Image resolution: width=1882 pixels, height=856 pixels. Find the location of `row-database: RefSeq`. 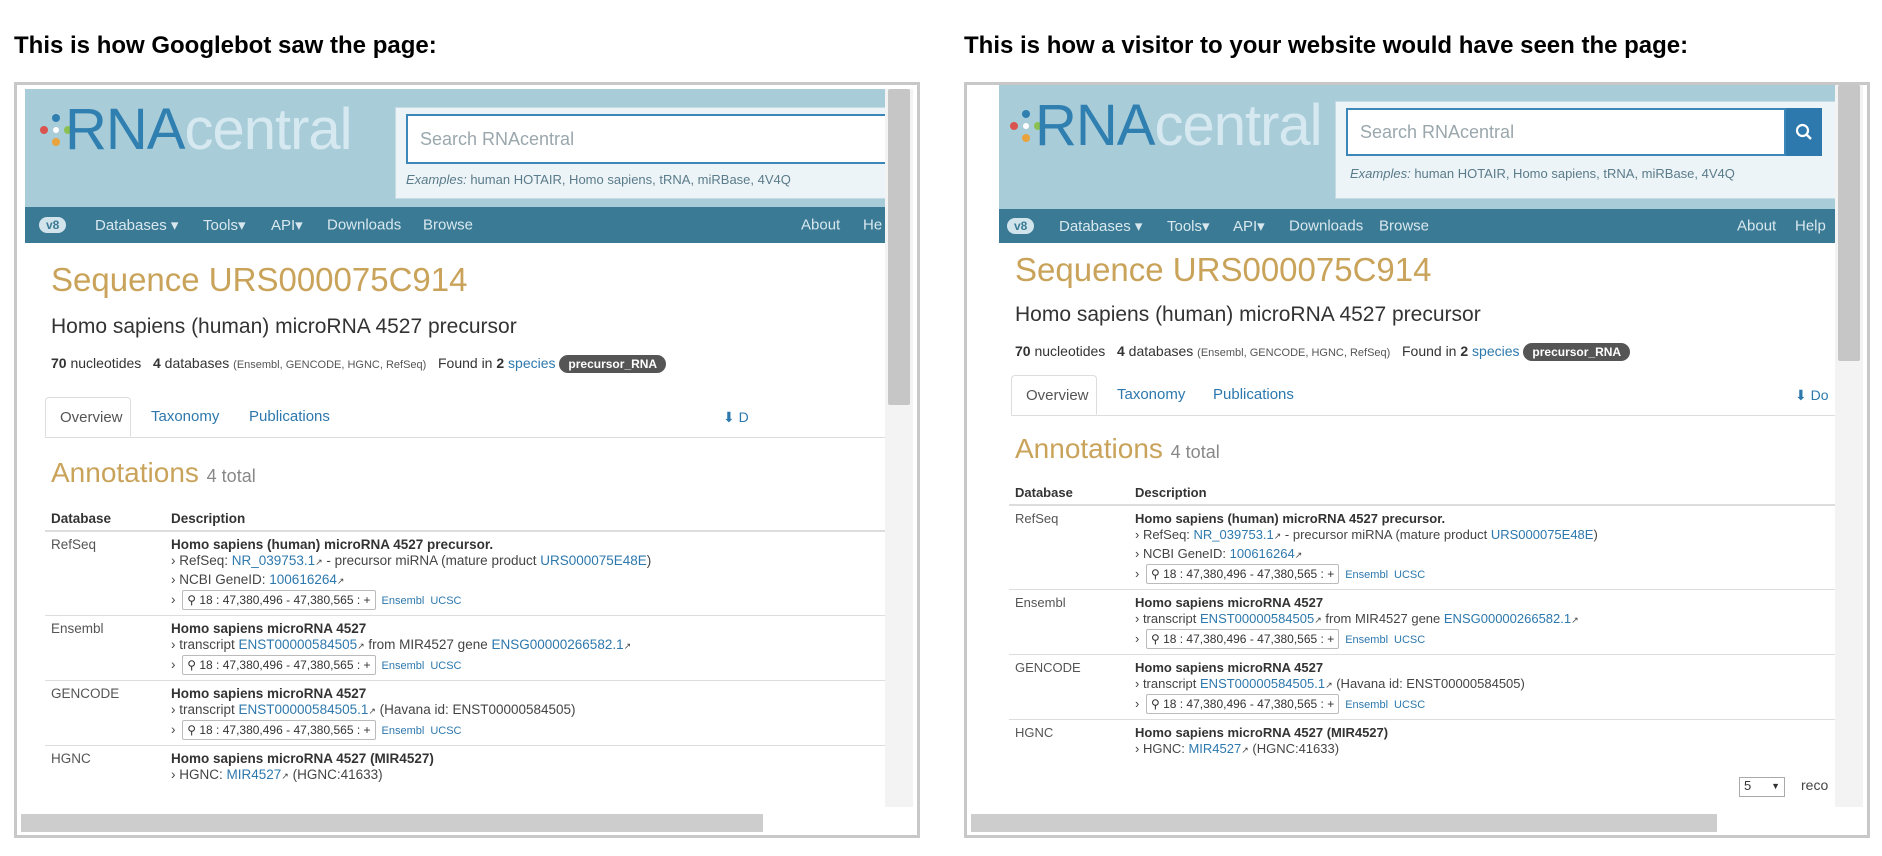

row-database: RefSeq is located at coordinates (1069, 547).